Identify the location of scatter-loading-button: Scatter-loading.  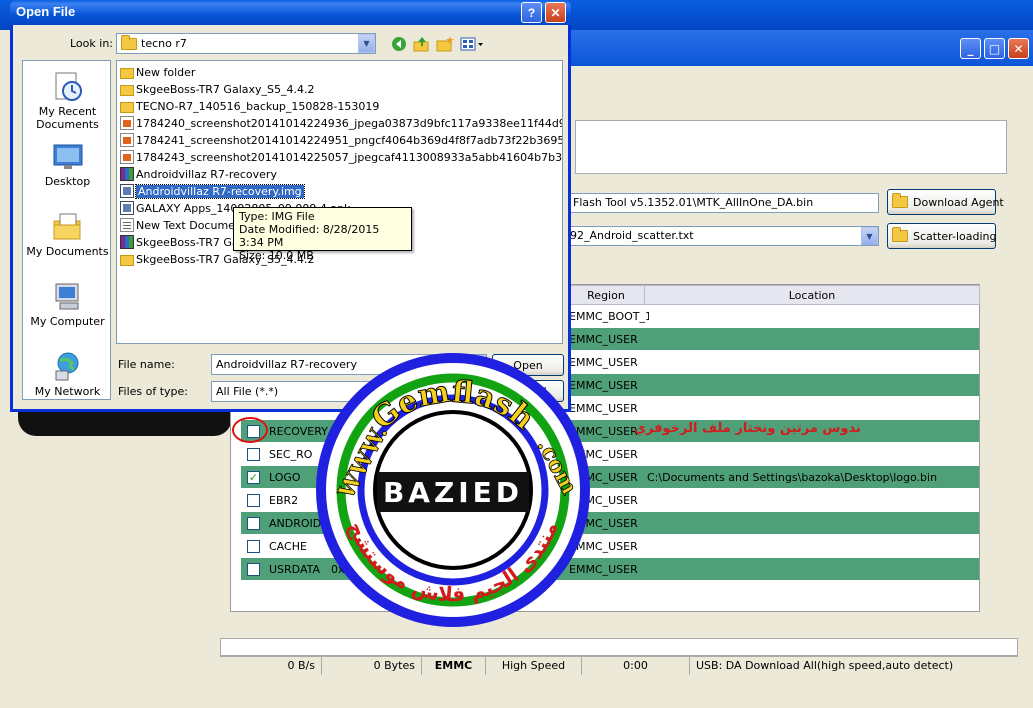
(941, 236).